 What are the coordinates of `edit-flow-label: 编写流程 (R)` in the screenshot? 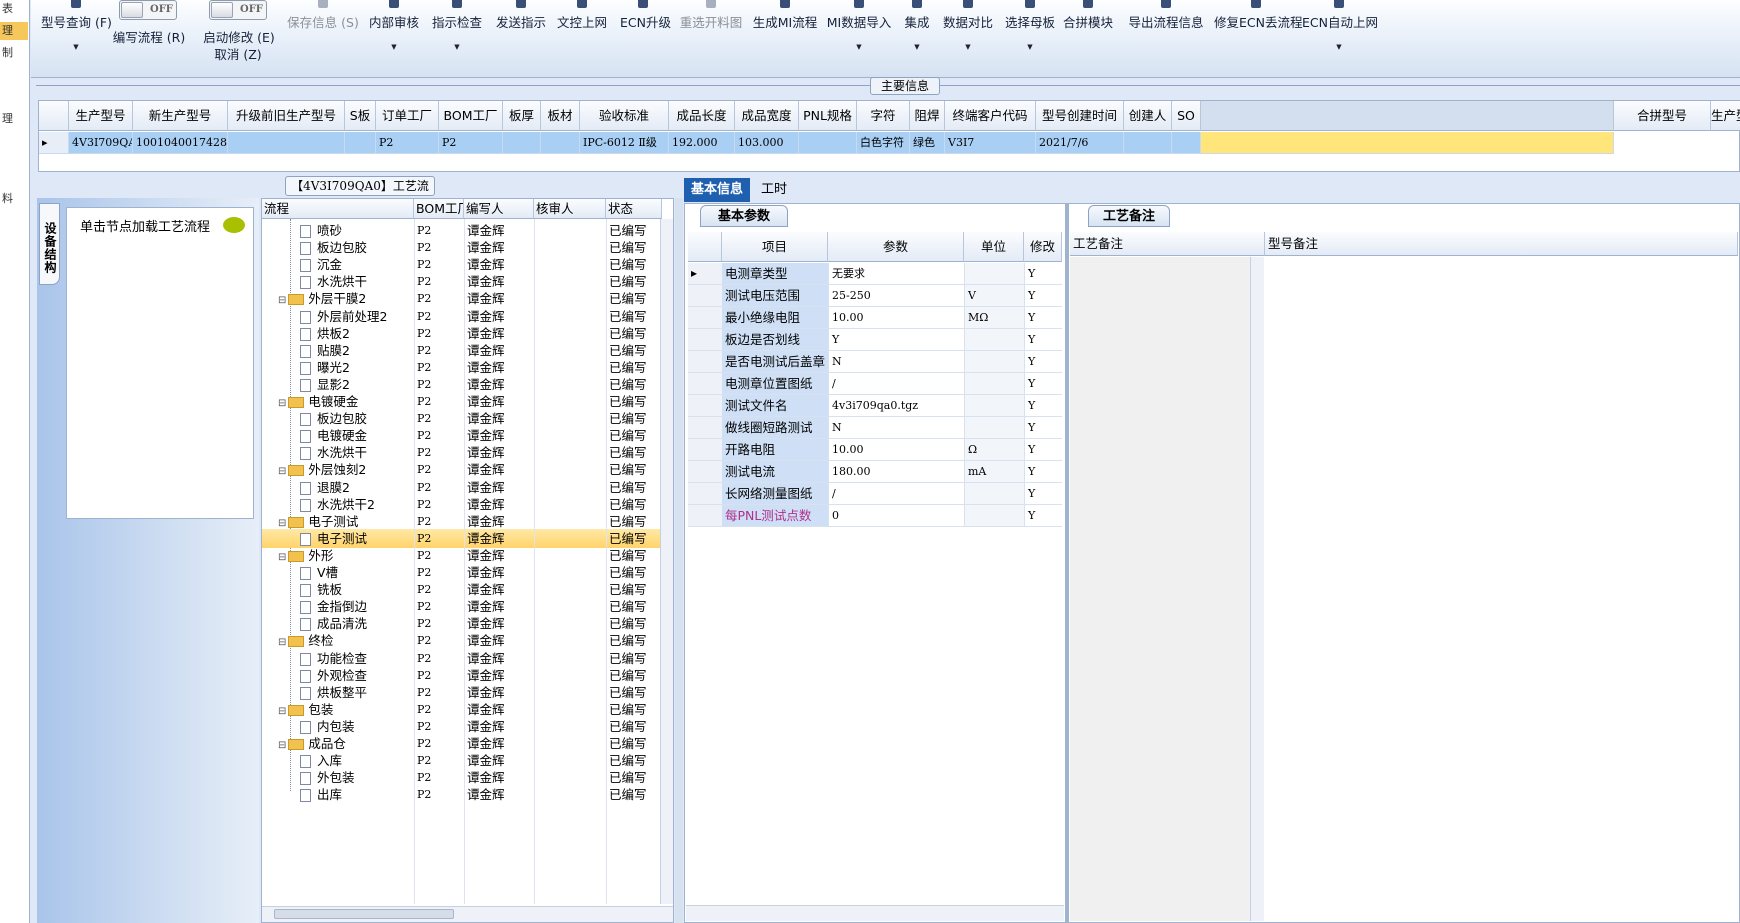 It's located at (149, 36).